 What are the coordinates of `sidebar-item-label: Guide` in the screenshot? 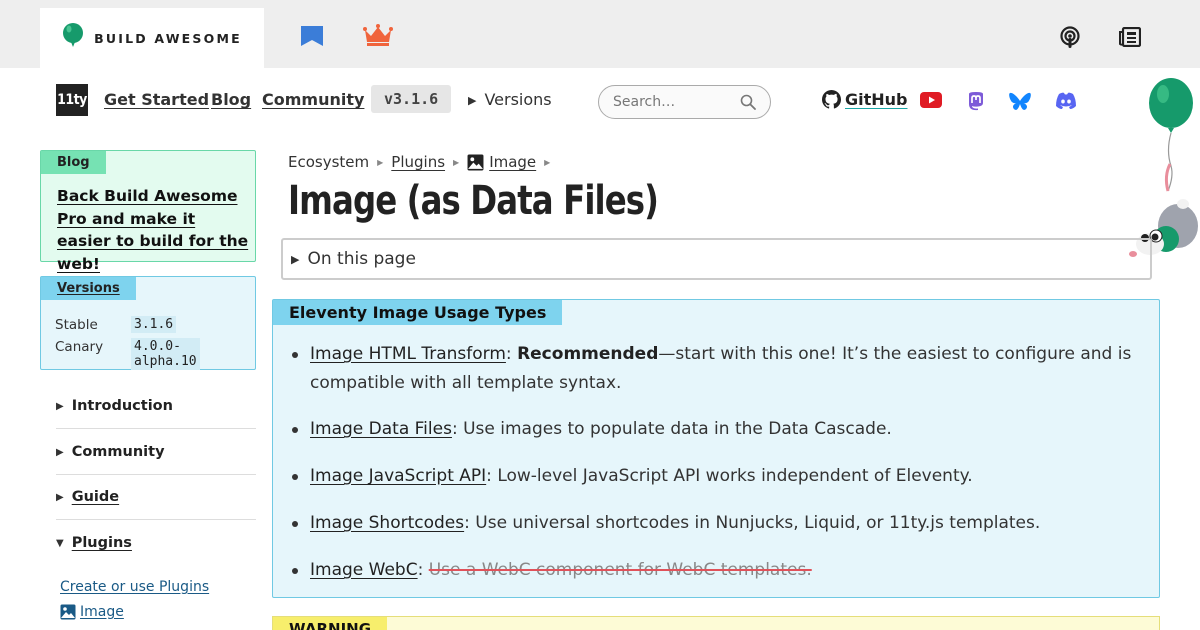 It's located at (95, 497).